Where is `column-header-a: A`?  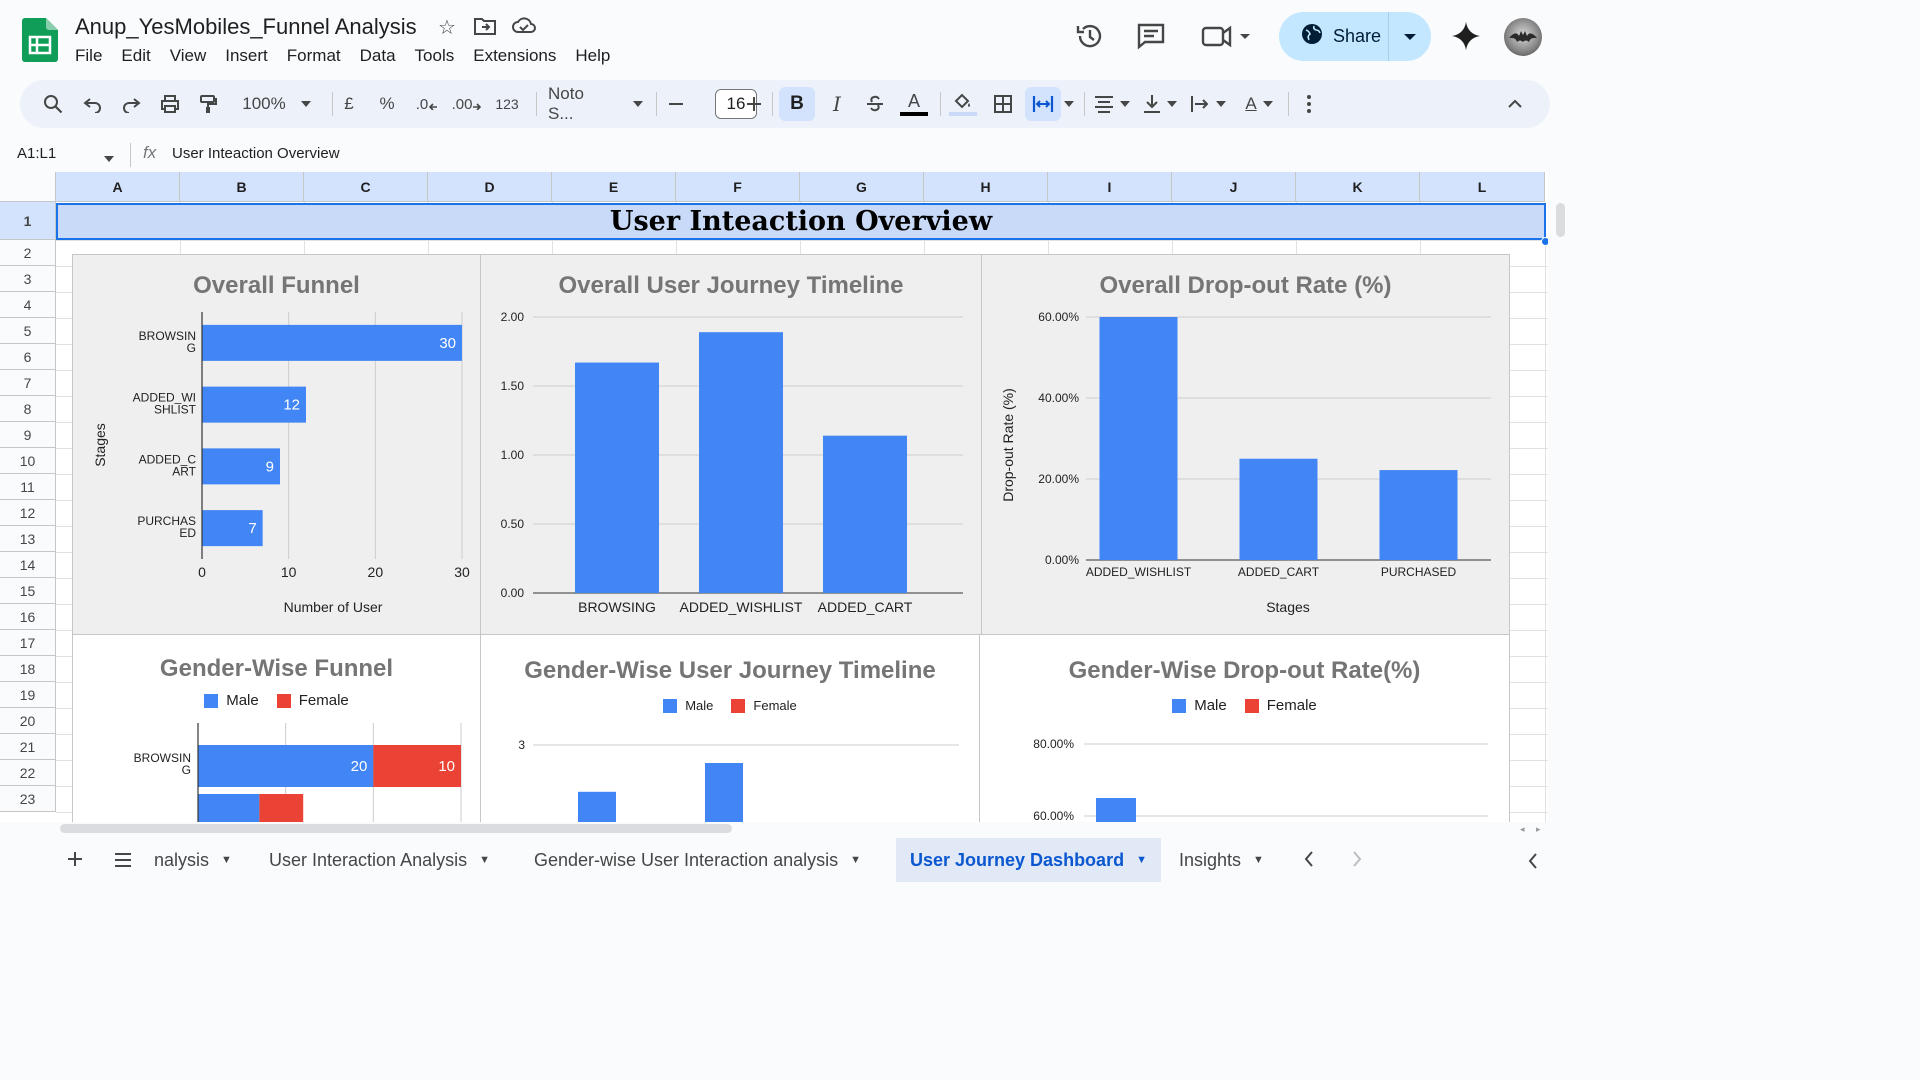
column-header-a: A is located at coordinates (118, 187).